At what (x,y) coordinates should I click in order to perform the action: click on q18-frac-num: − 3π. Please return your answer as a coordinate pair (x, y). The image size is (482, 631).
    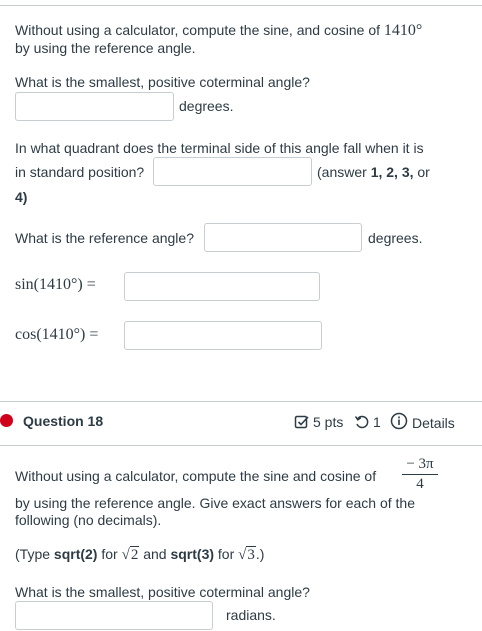
    Looking at the image, I should click on (420, 464).